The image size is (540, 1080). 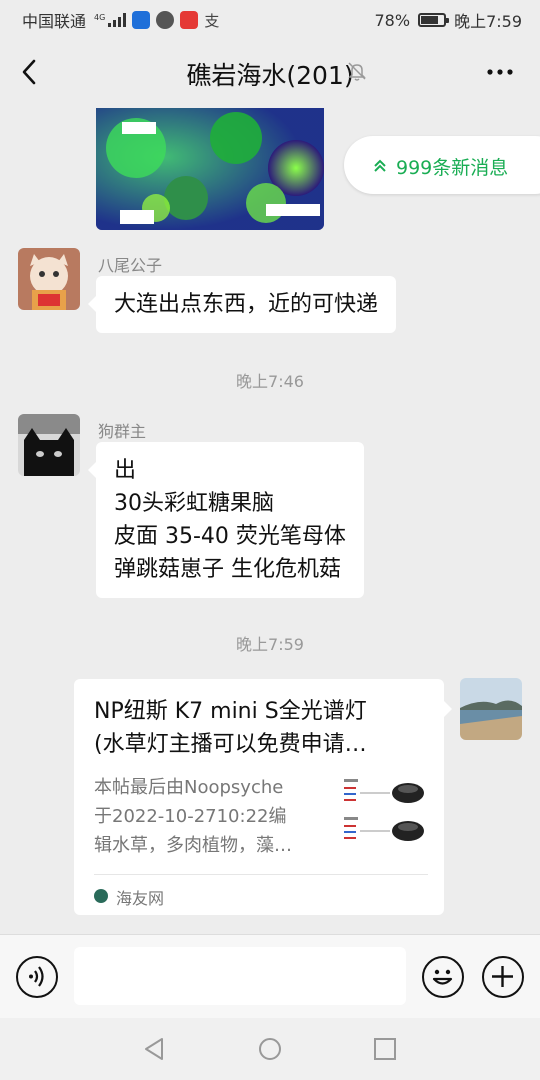 What do you see at coordinates (230, 536) in the screenshot?
I see `message-text: 皮面 35-40 荧光笔母体` at bounding box center [230, 536].